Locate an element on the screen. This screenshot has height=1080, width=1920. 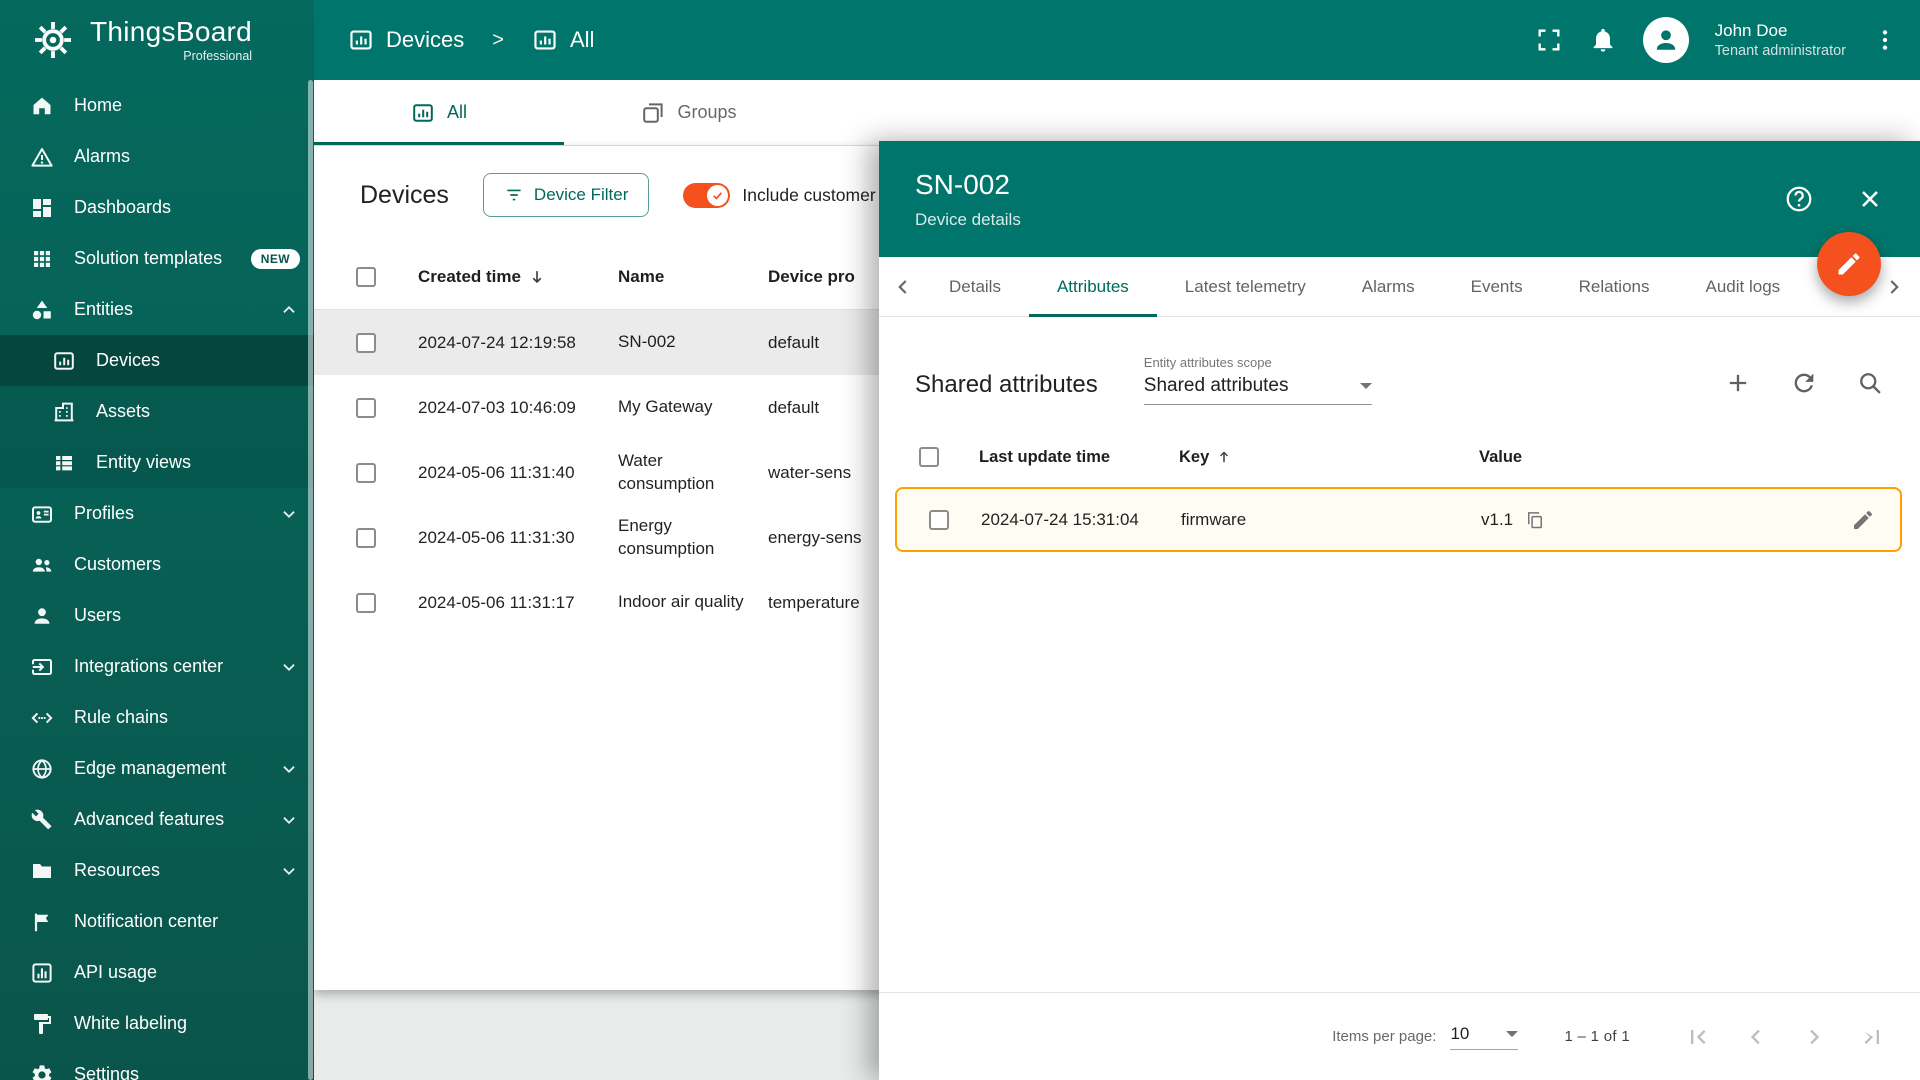
column-label: Last update time is located at coordinates (1045, 456).